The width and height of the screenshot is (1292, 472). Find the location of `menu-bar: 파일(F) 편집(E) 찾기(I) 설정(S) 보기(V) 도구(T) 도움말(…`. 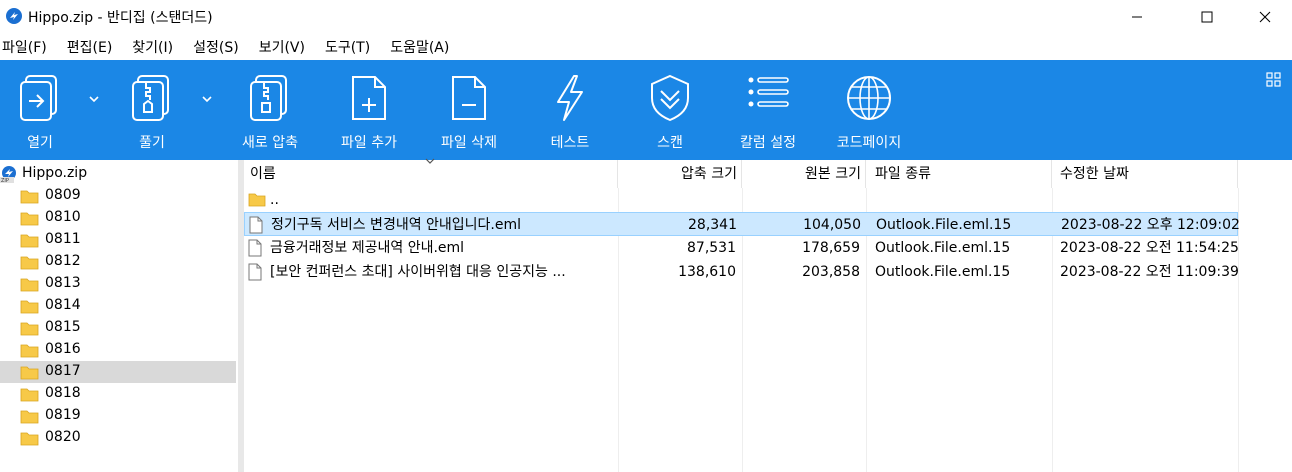

menu-bar: 파일(F) 편집(E) 찾기(I) 설정(S) 보기(V) 도구(T) 도움말(… is located at coordinates (646, 47).